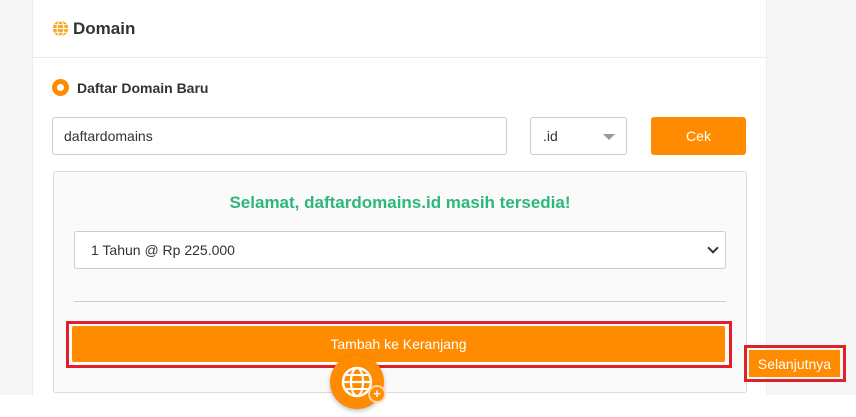 Image resolution: width=856 pixels, height=417 pixels. I want to click on register-option-label: Daftar Domain Baru, so click(143, 87).